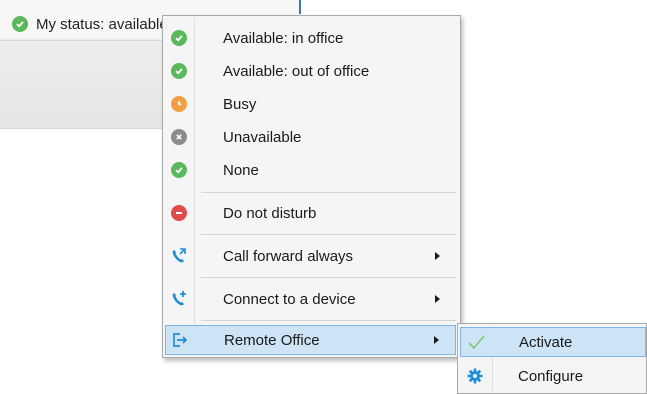 This screenshot has height=394, width=647. I want to click on menu-item-connect-to-a-device: Connect to a device, so click(310, 299).